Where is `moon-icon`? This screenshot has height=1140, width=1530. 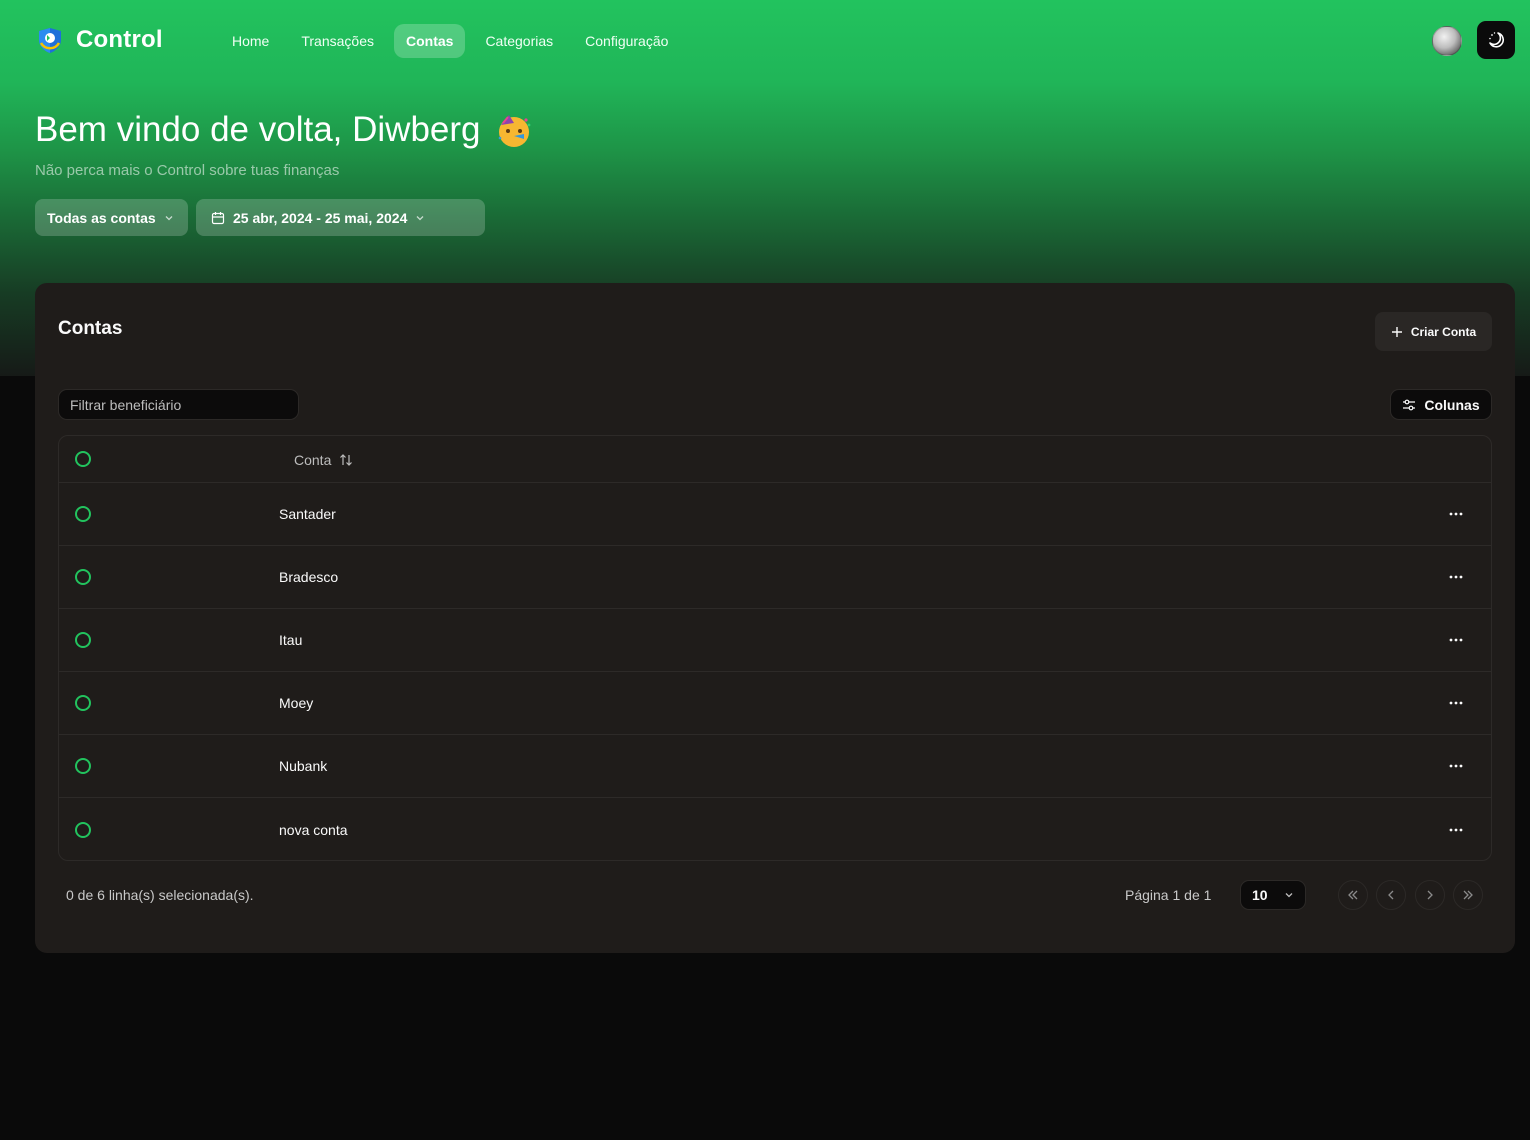 moon-icon is located at coordinates (1496, 40).